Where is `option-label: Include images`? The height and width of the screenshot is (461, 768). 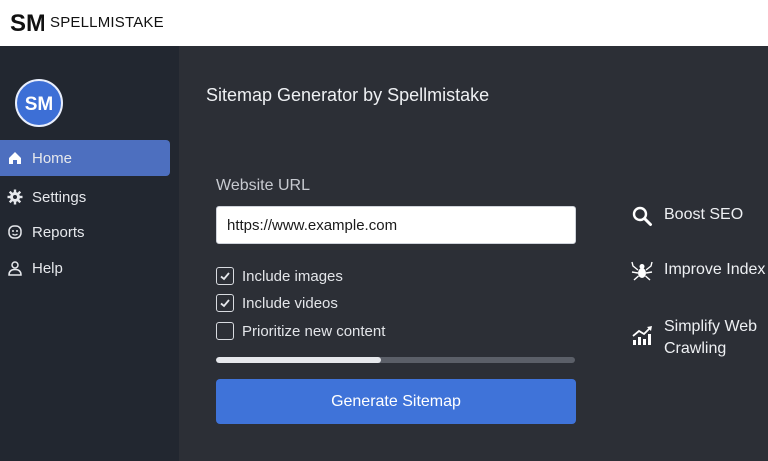 option-label: Include images is located at coordinates (292, 276).